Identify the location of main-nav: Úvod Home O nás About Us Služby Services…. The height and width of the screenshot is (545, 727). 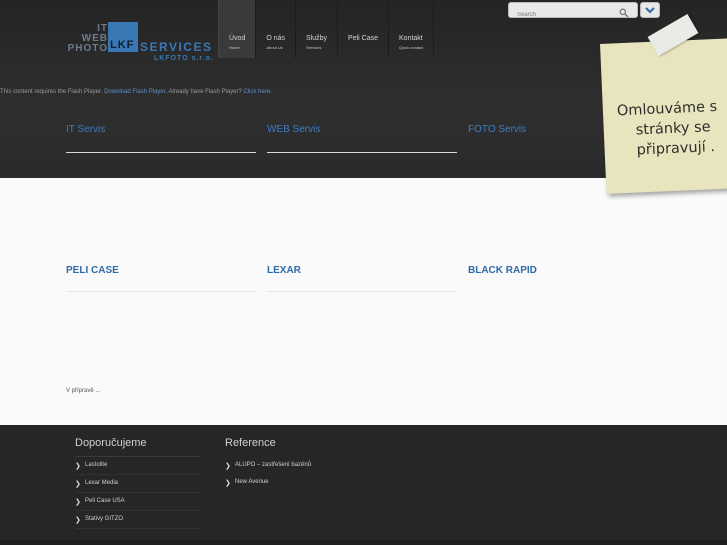
(326, 29).